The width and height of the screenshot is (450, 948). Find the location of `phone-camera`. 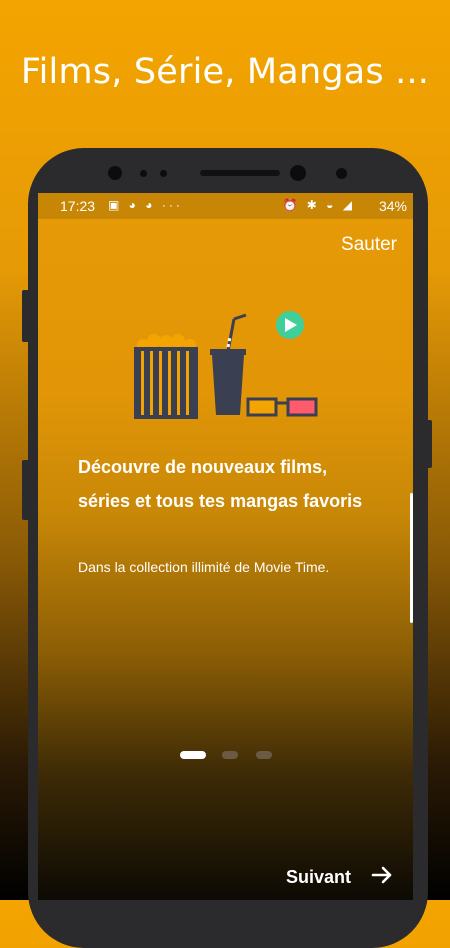

phone-camera is located at coordinates (115, 173).